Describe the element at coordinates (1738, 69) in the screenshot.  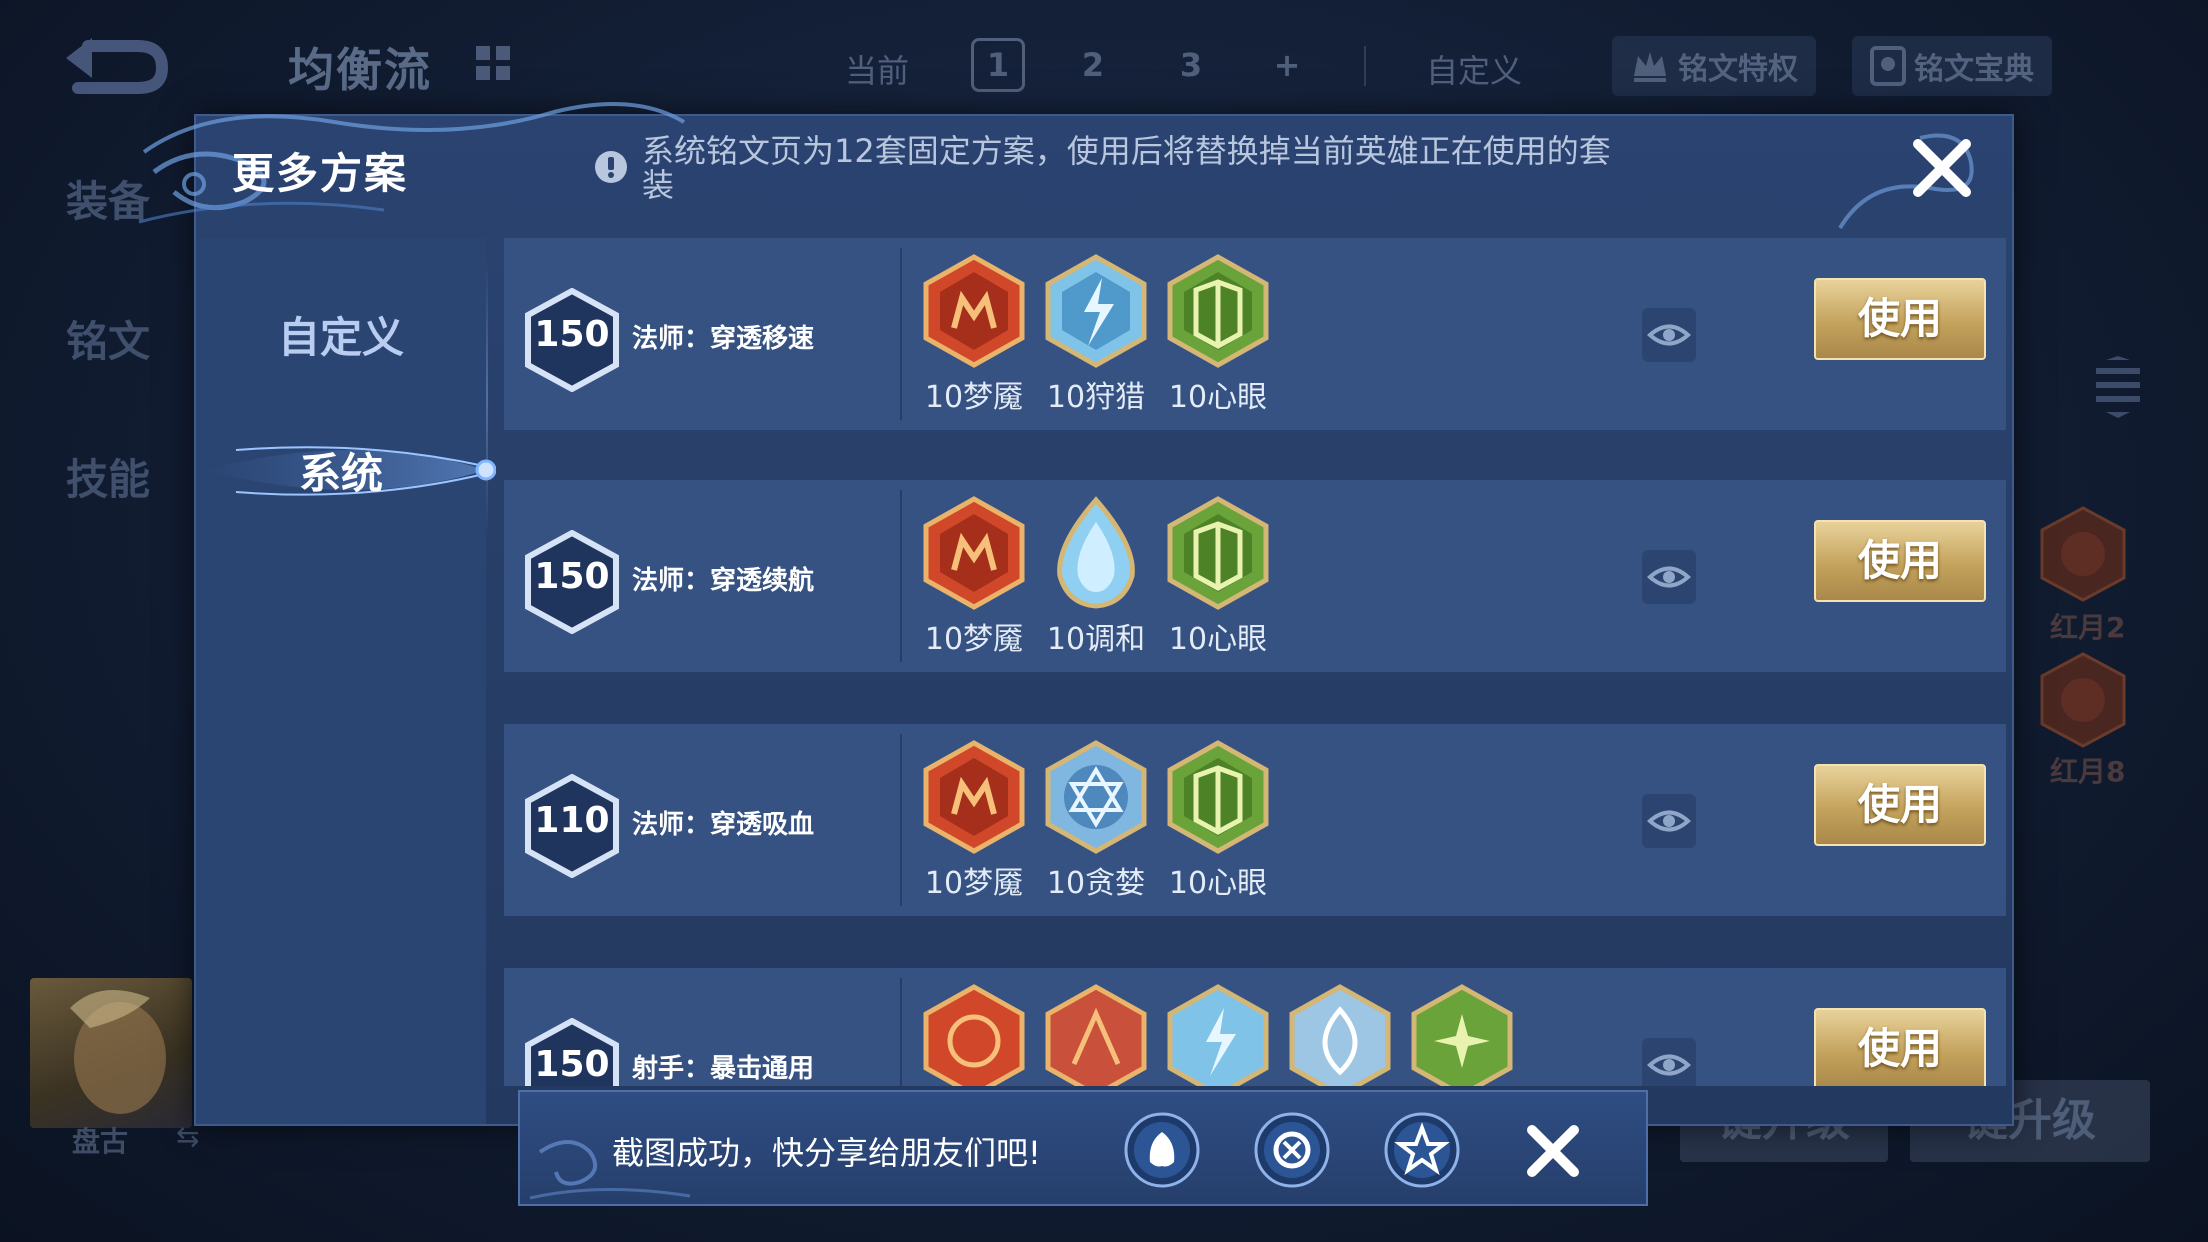
I see `rune-privilege-label: 铭文特权` at that location.